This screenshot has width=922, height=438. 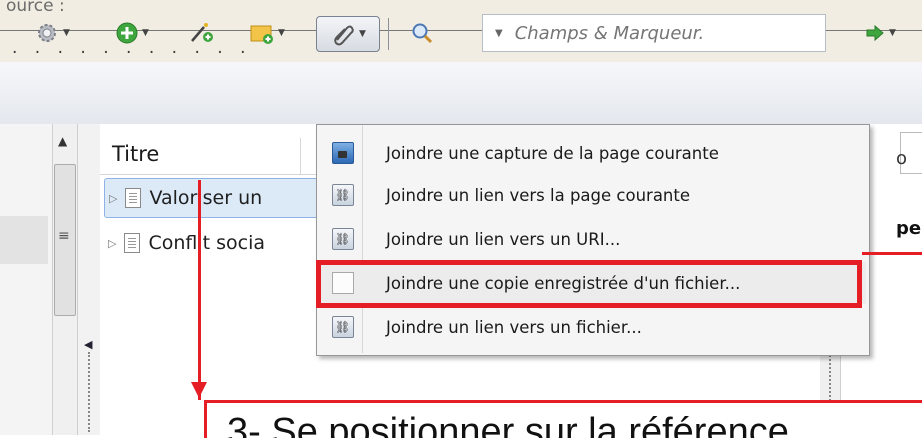 I want to click on callout-text: 3- Se positionner sur la référence, so click(x=508, y=424).